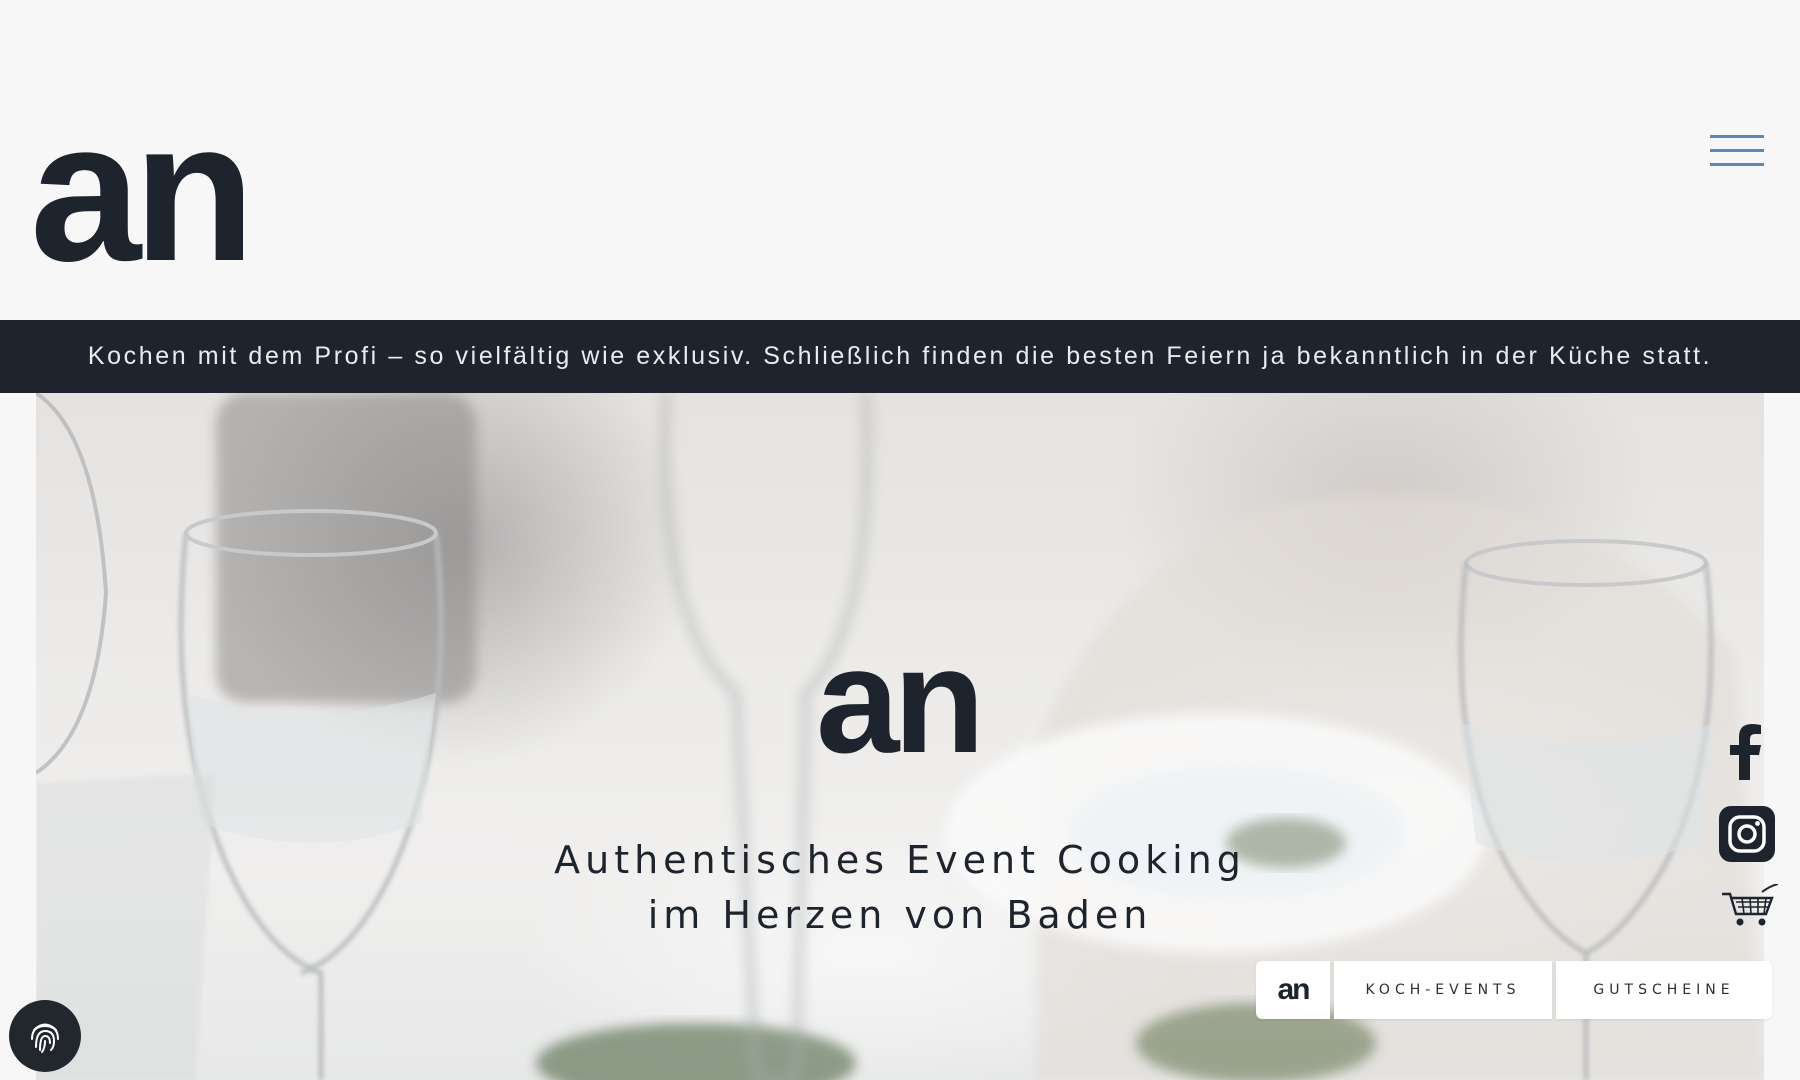 The width and height of the screenshot is (1800, 1080). What do you see at coordinates (1747, 834) in the screenshot?
I see `instagram-icon` at bounding box center [1747, 834].